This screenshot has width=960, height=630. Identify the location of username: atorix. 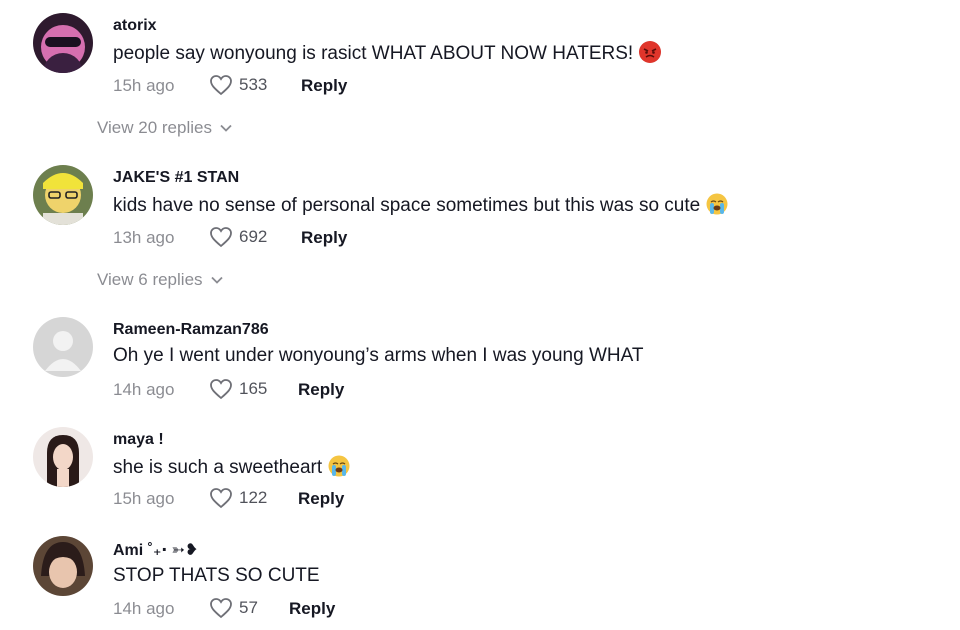
(135, 26).